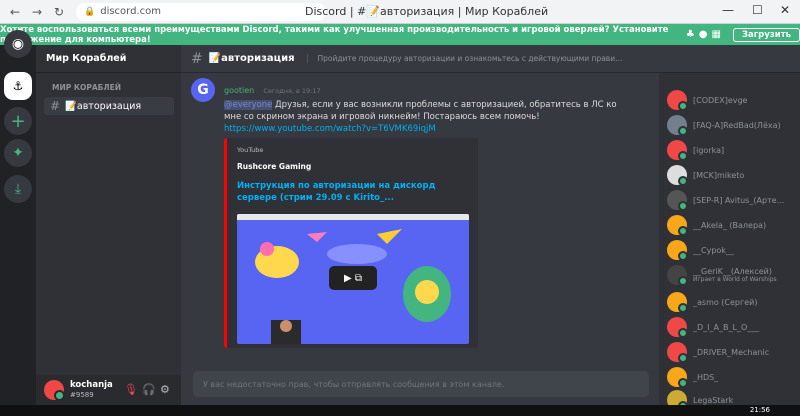 This screenshot has width=800, height=416. I want to click on os-taskbar: 21:56, so click(400, 410).